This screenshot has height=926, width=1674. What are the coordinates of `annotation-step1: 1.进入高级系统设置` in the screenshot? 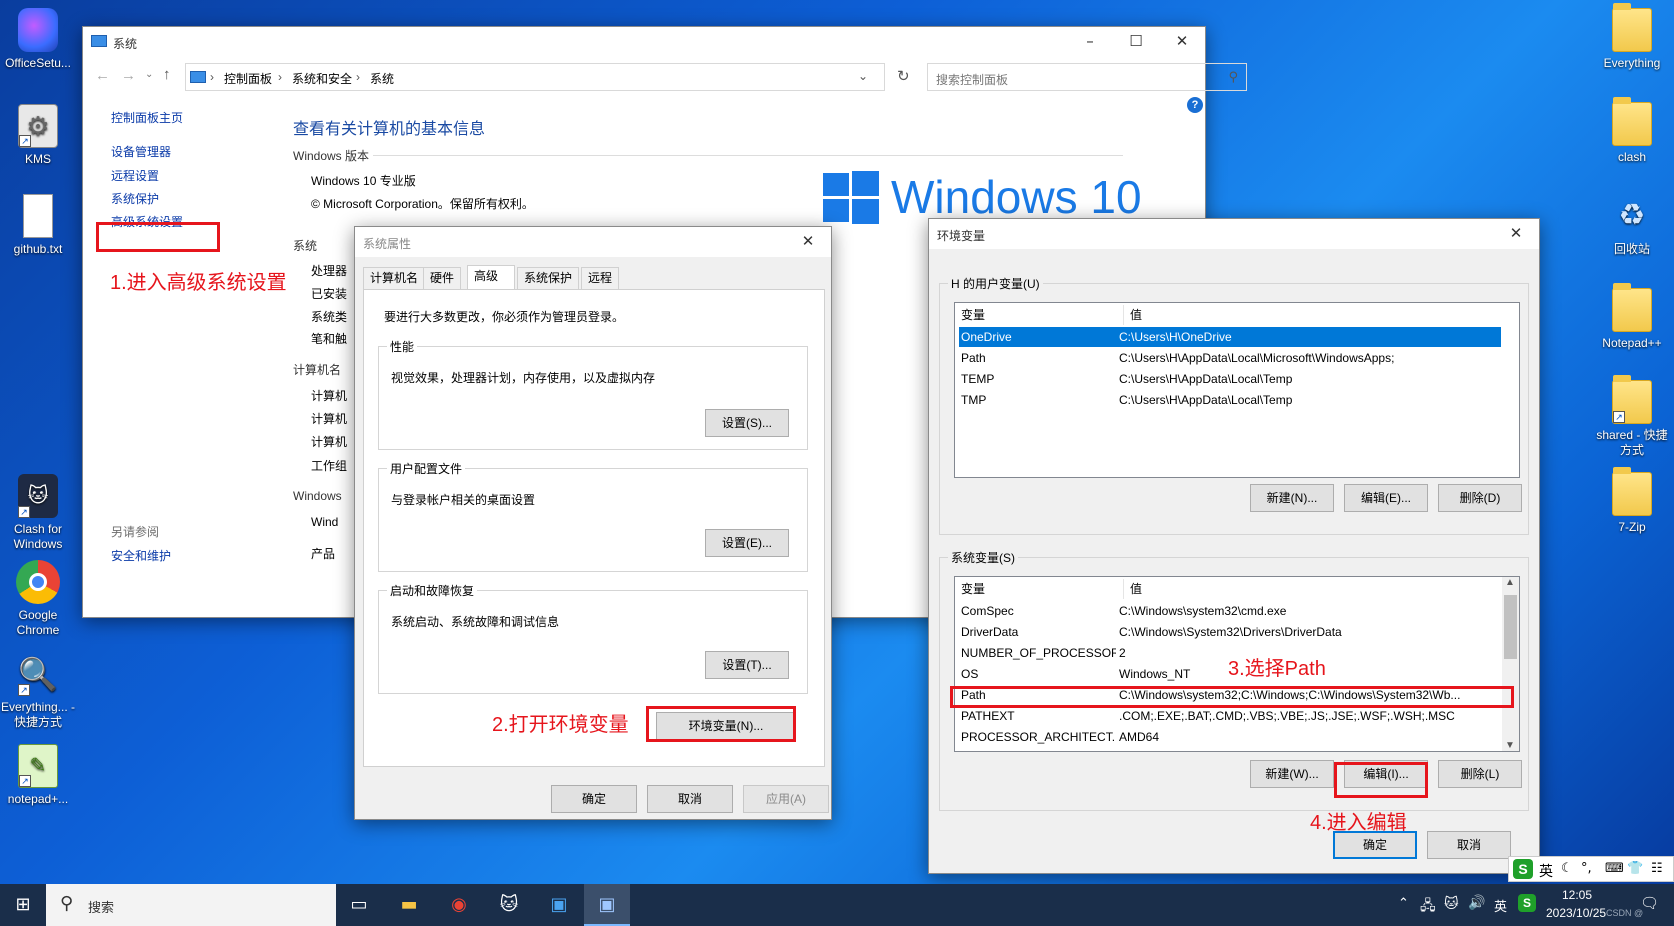 It's located at (198, 283).